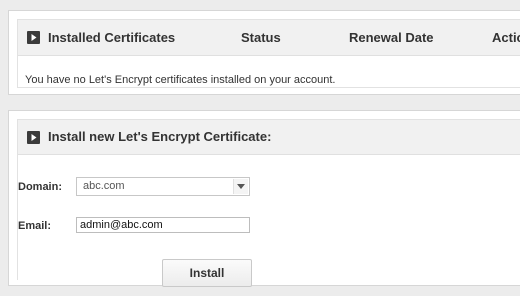 This screenshot has width=520, height=296. Describe the element at coordinates (35, 226) in the screenshot. I see `email-label: Email:` at that location.